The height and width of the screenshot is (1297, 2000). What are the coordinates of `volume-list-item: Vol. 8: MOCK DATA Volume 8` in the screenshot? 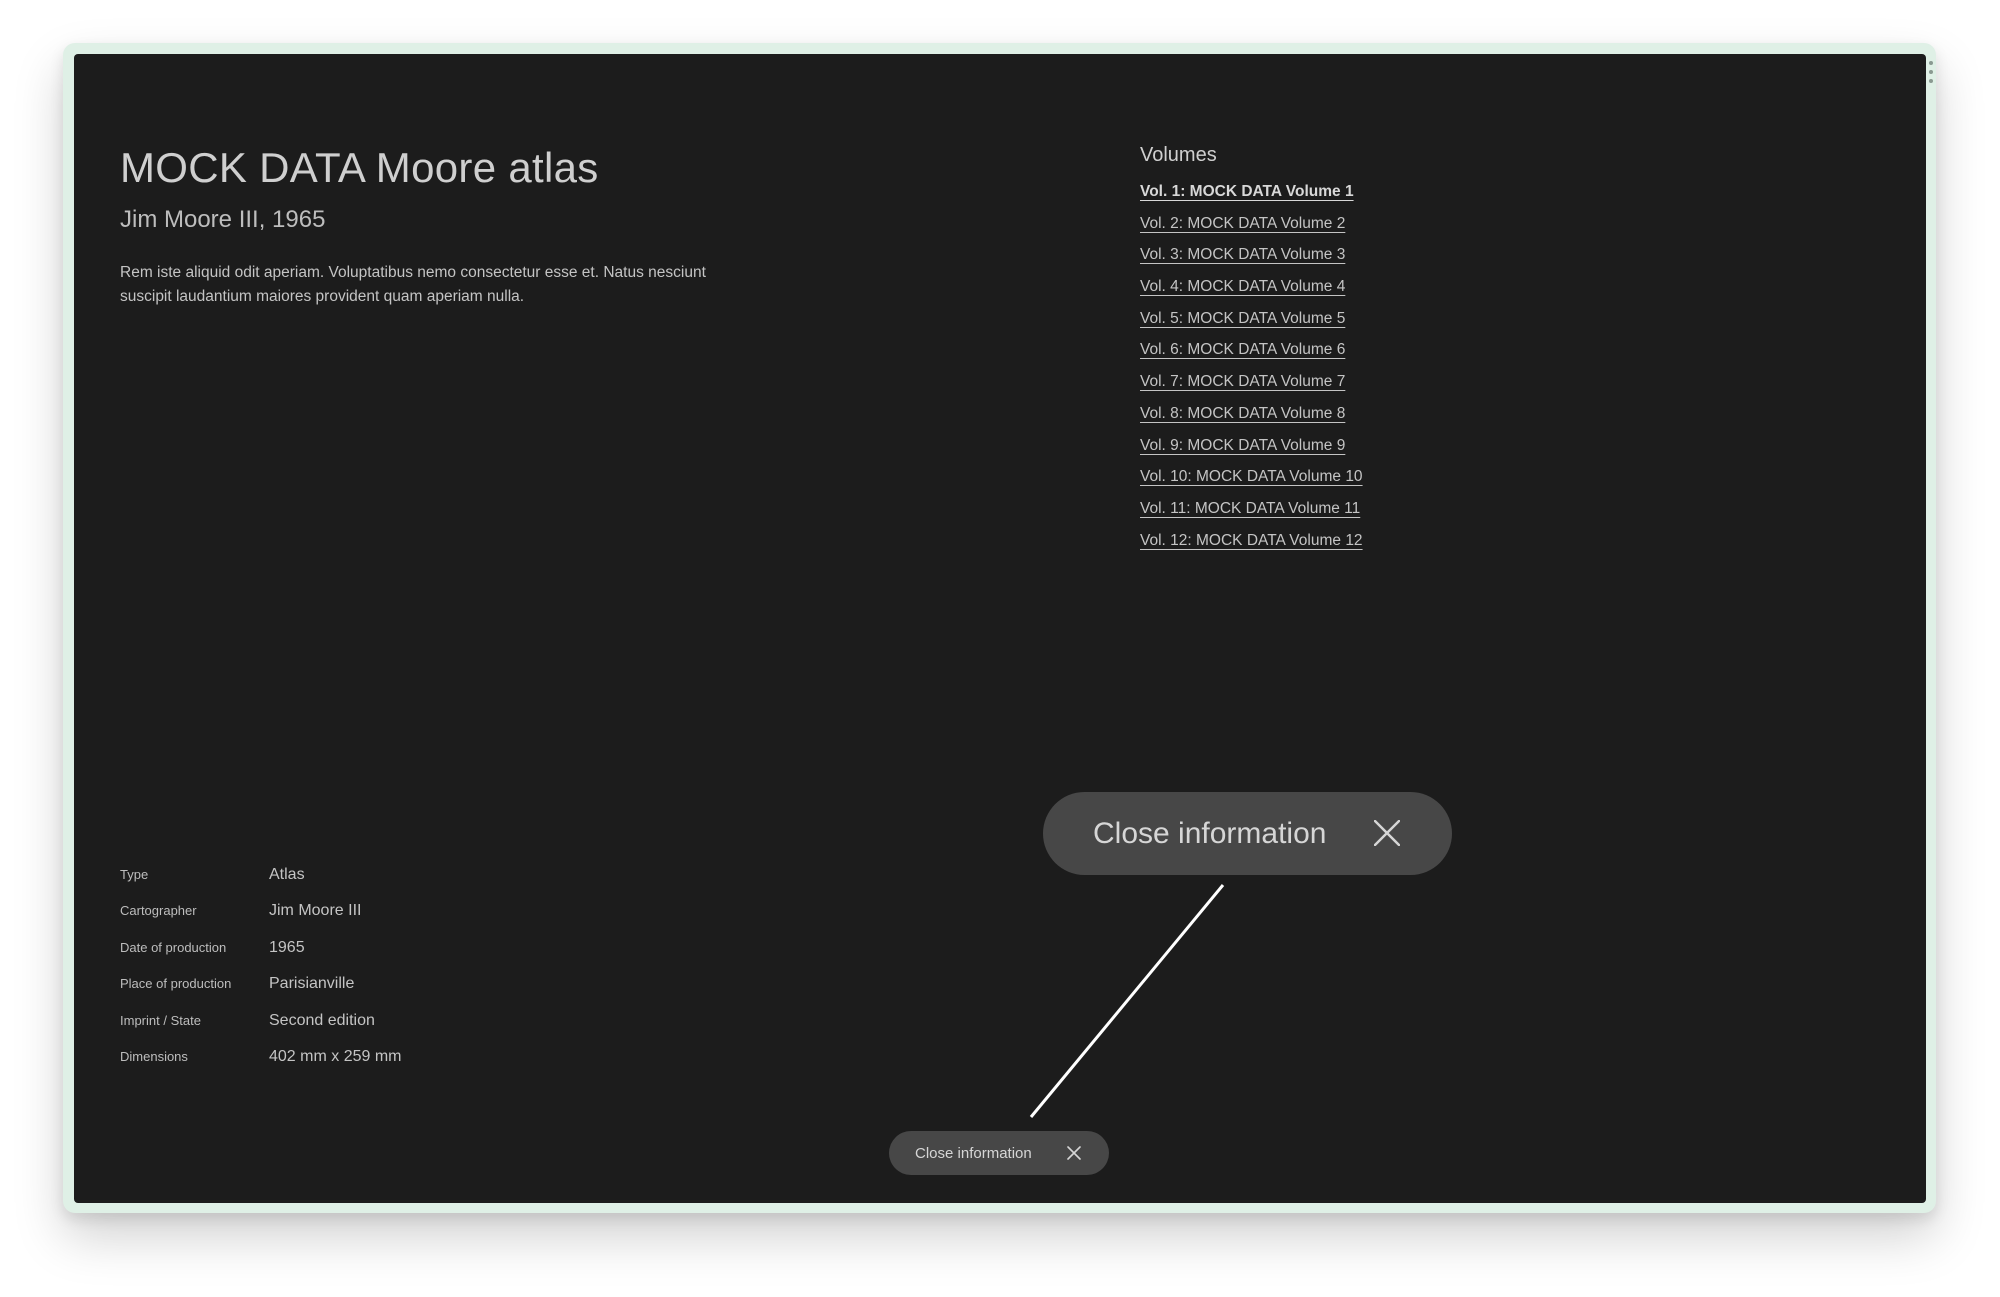 It's located at (1251, 421).